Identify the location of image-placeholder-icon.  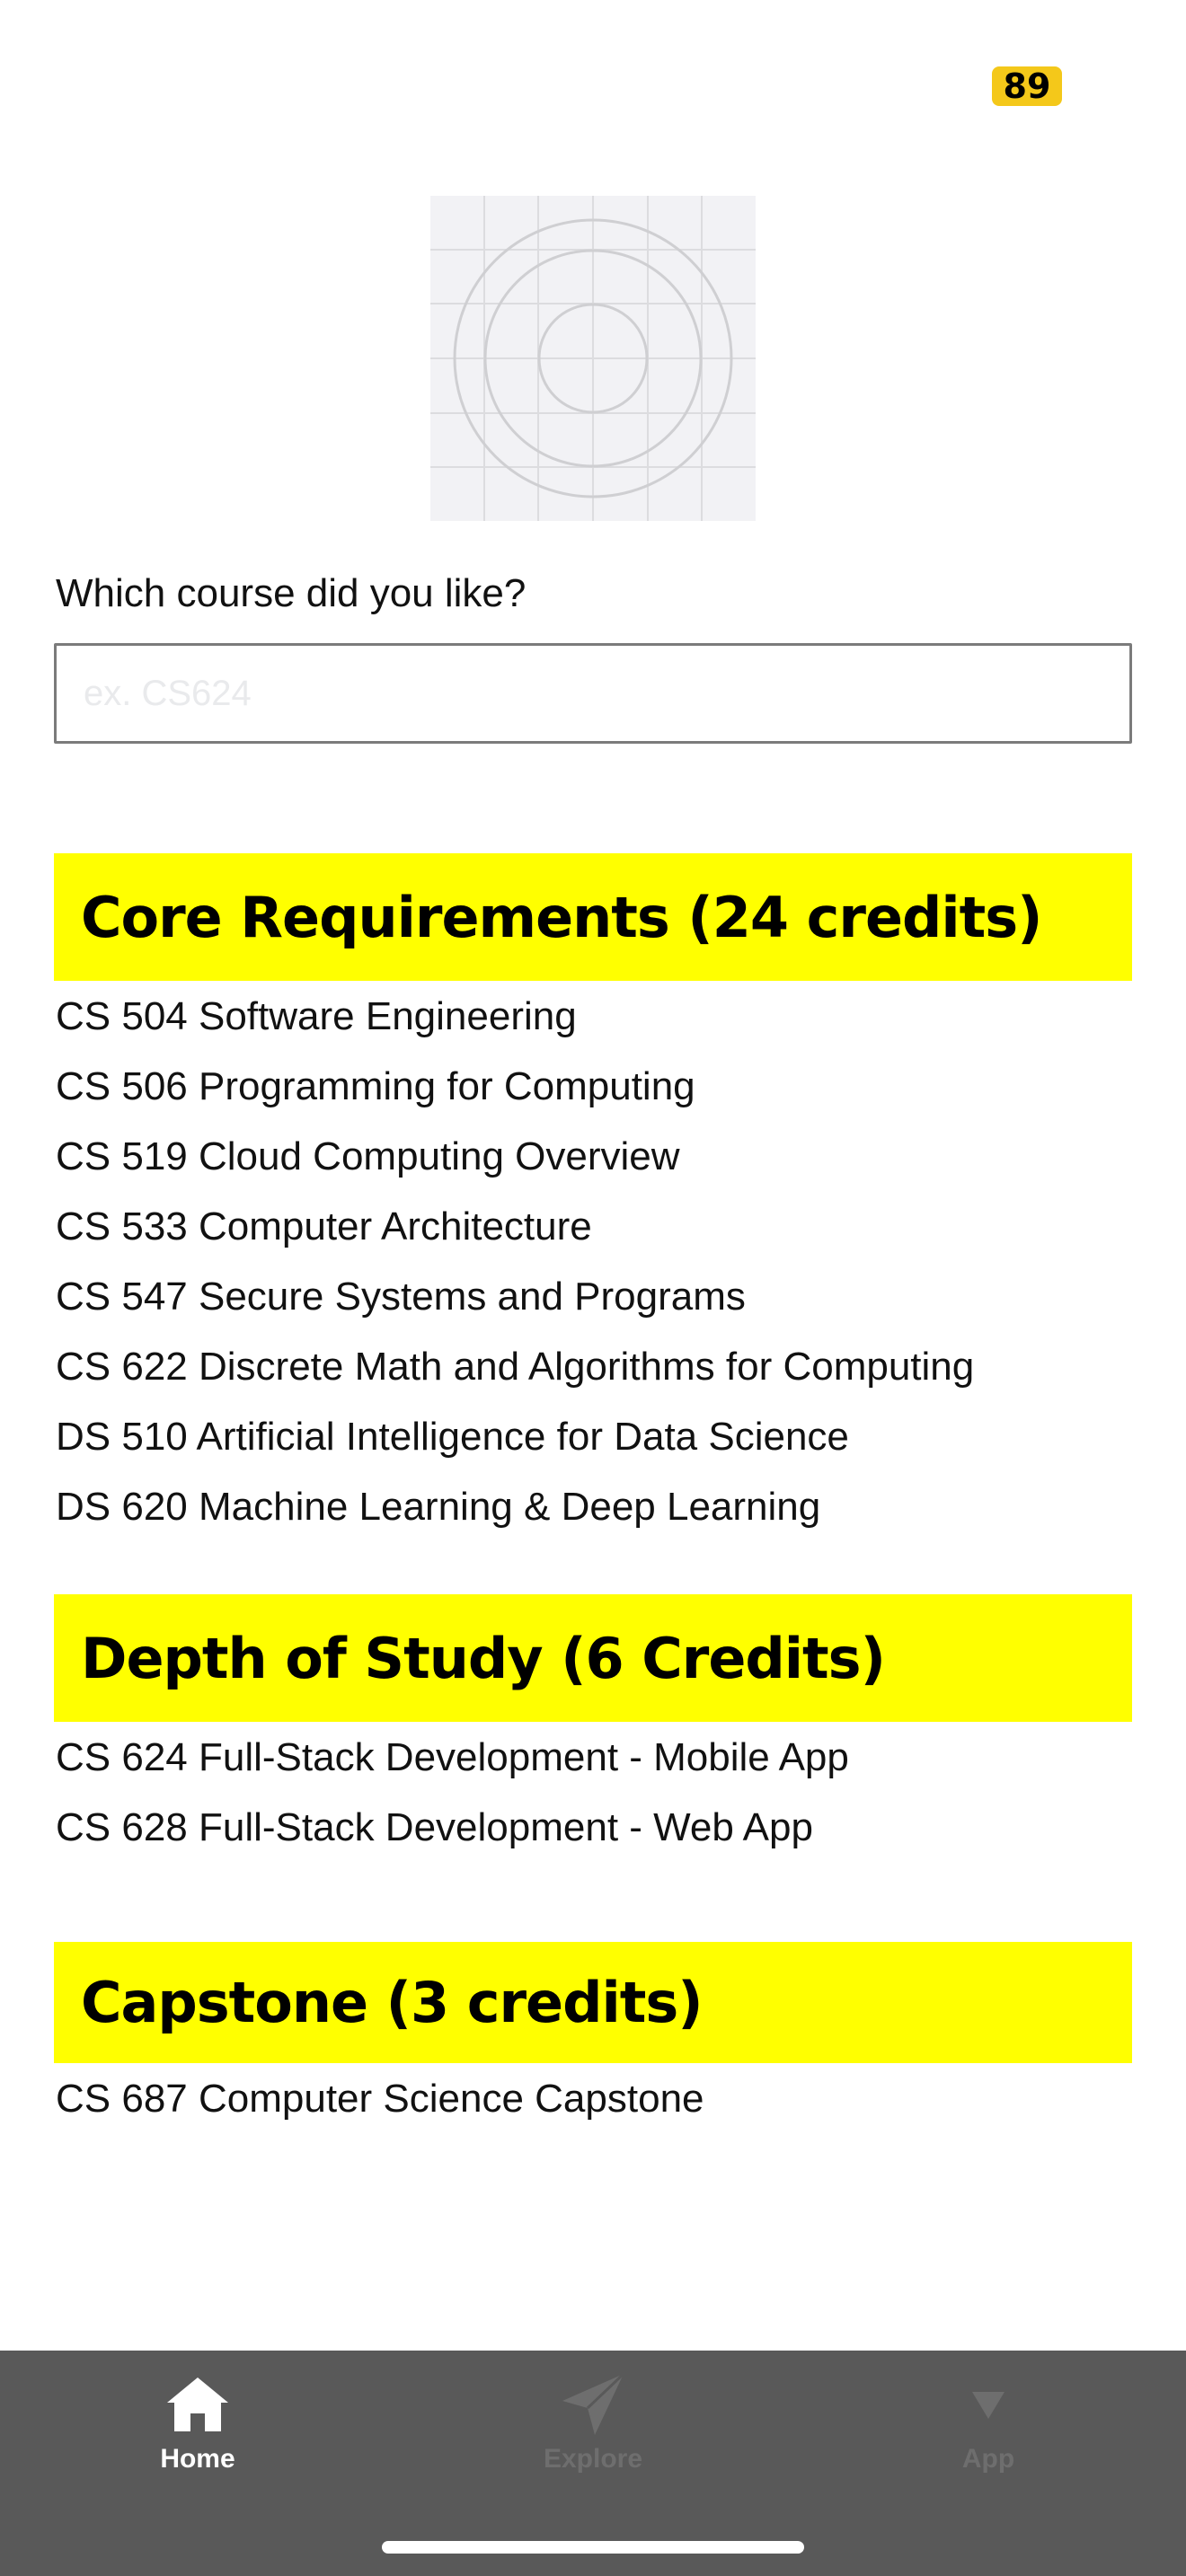
(593, 358).